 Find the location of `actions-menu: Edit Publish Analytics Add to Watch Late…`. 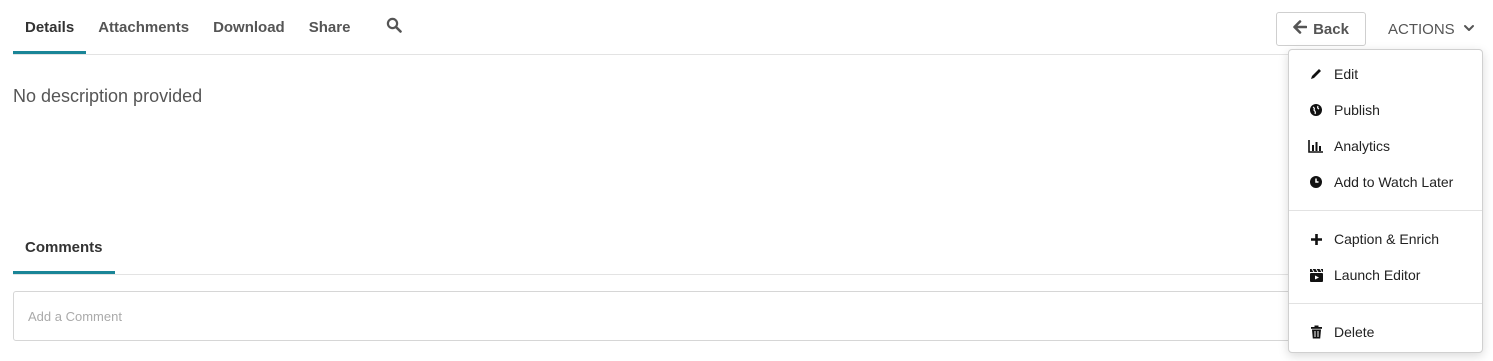

actions-menu: Edit Publish Analytics Add to Watch Late… is located at coordinates (1385, 201).